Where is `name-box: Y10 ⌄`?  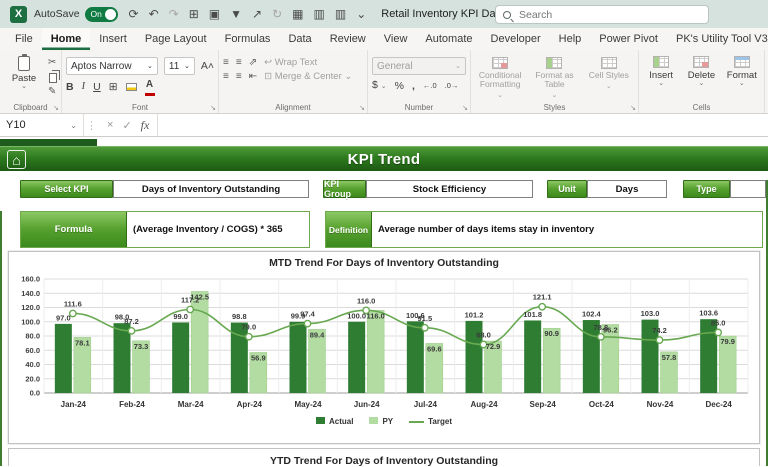 name-box: Y10 ⌄ is located at coordinates (42, 125).